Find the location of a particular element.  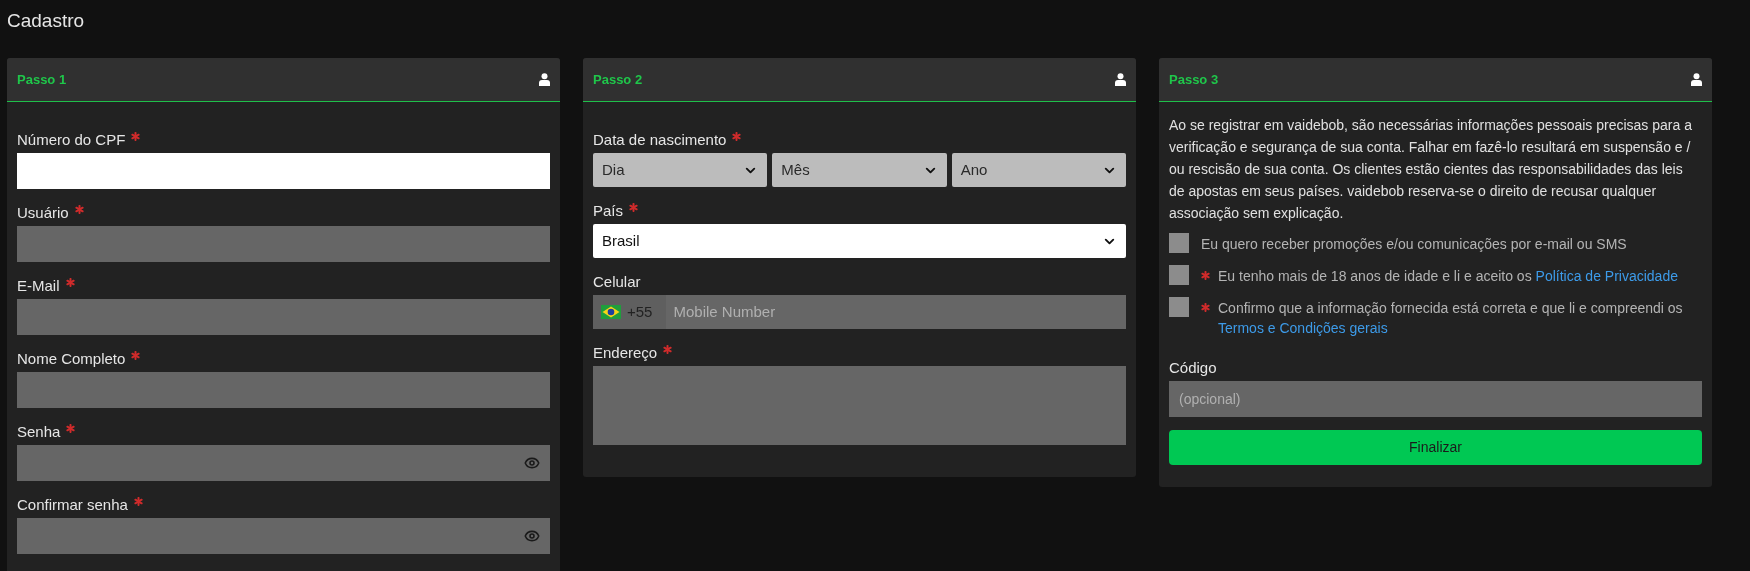

flag-icon is located at coordinates (611, 312).